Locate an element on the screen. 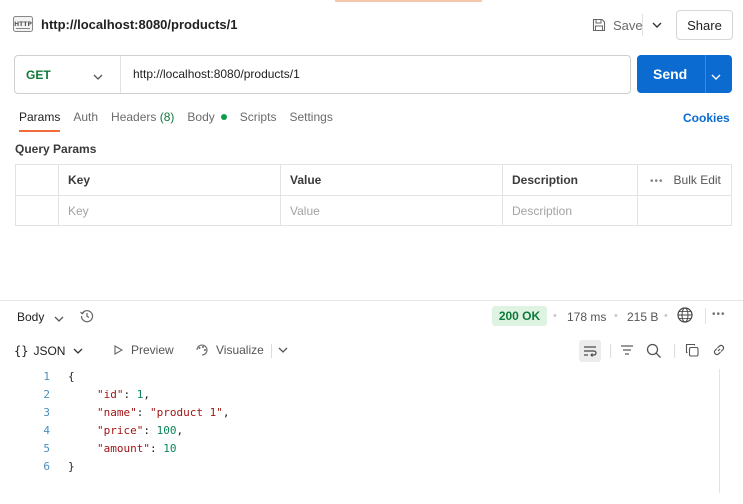 The width and height of the screenshot is (743, 504). line-number: 2 is located at coordinates (46, 394).